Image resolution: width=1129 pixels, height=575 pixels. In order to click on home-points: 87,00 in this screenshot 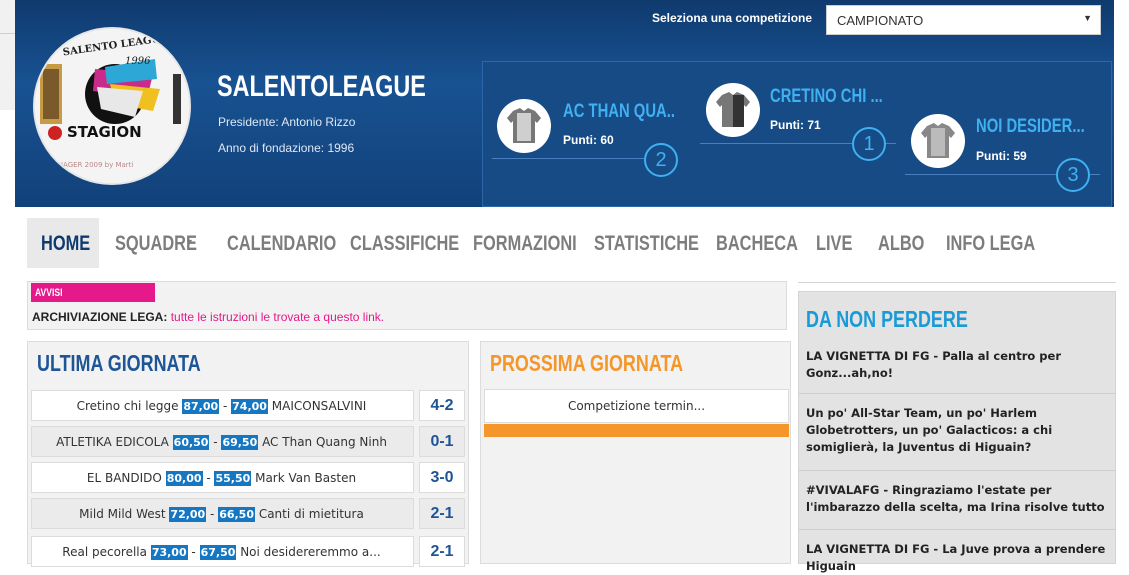, I will do `click(201, 406)`.